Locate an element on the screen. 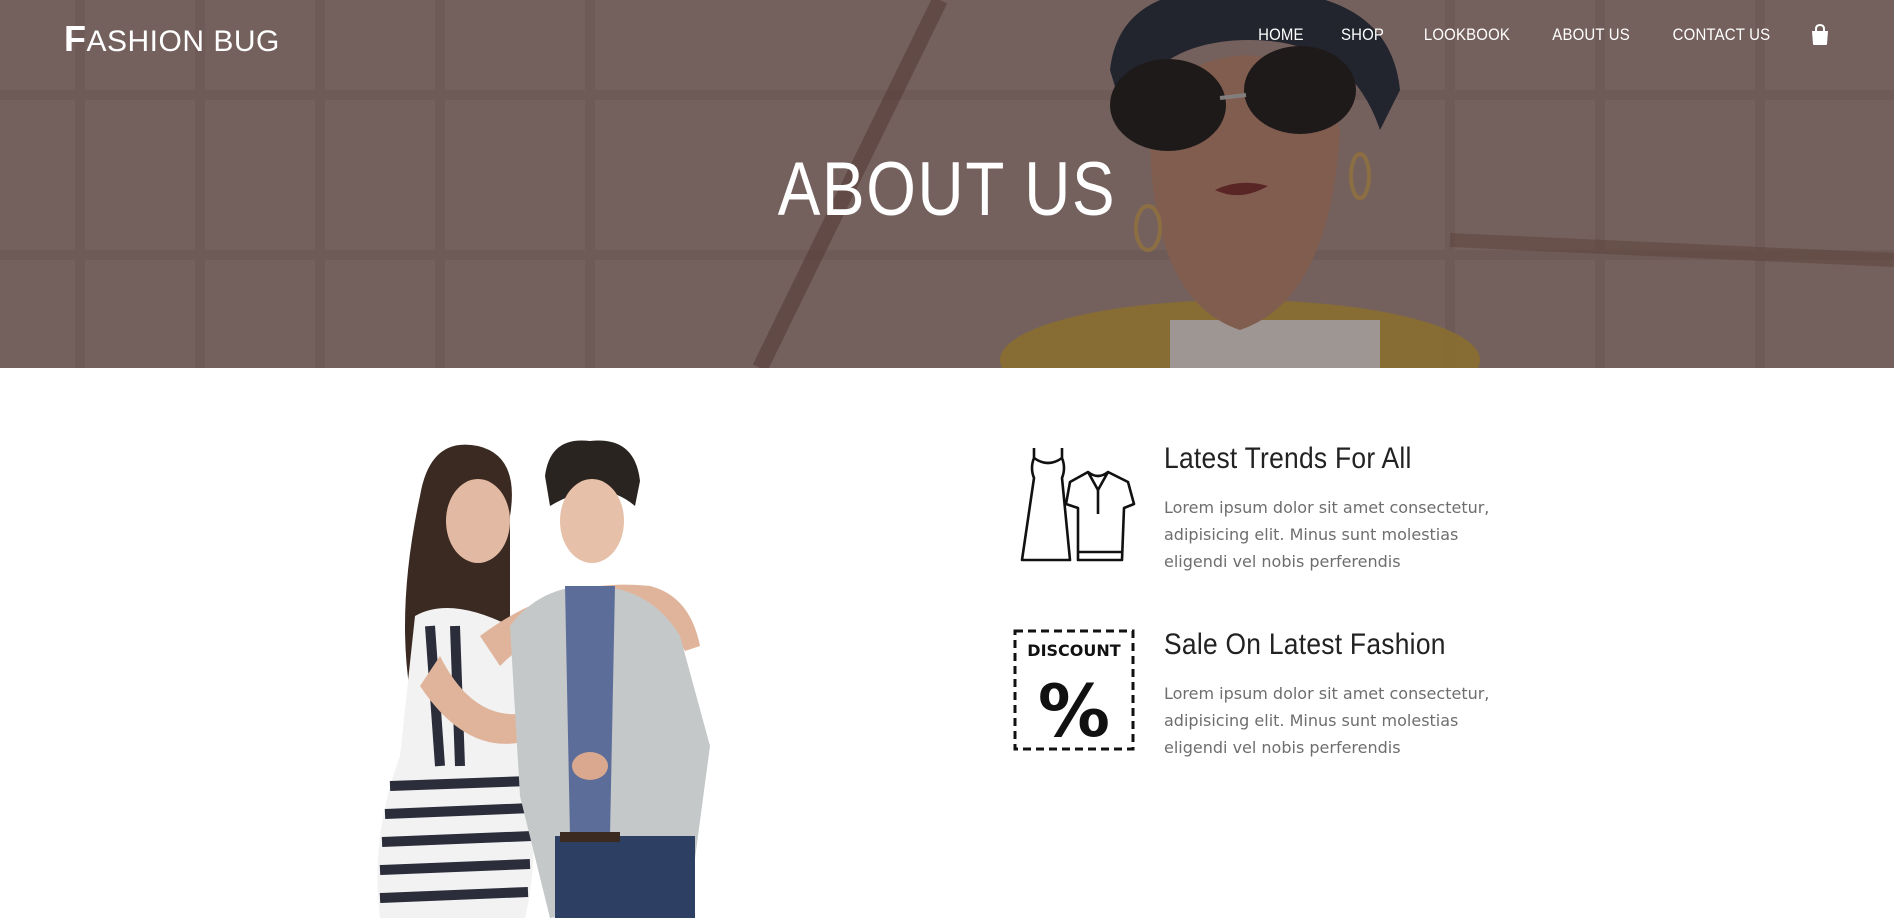  nav-home: HOME is located at coordinates (1281, 35).